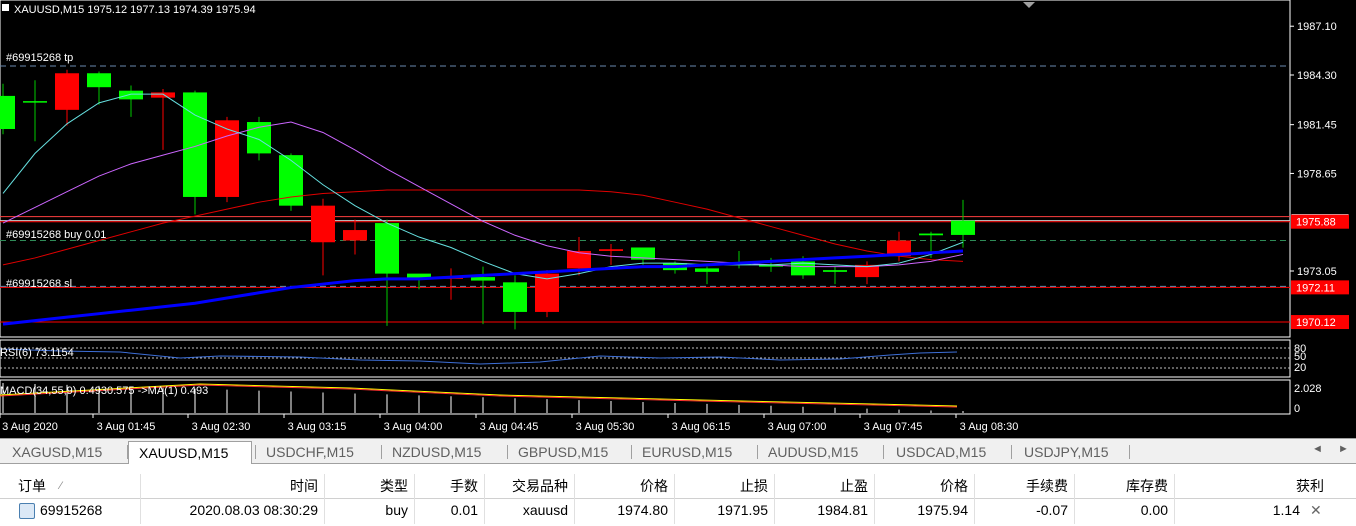 The height and width of the screenshot is (526, 1356). What do you see at coordinates (190, 453) in the screenshot?
I see `tab-xauusd: XAUUSD,M15` at bounding box center [190, 453].